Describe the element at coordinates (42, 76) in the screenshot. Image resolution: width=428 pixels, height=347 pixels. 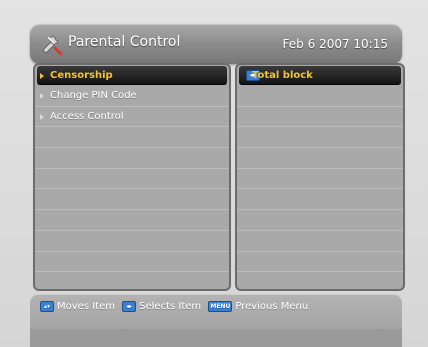
I see `chevron-right-icon` at that location.